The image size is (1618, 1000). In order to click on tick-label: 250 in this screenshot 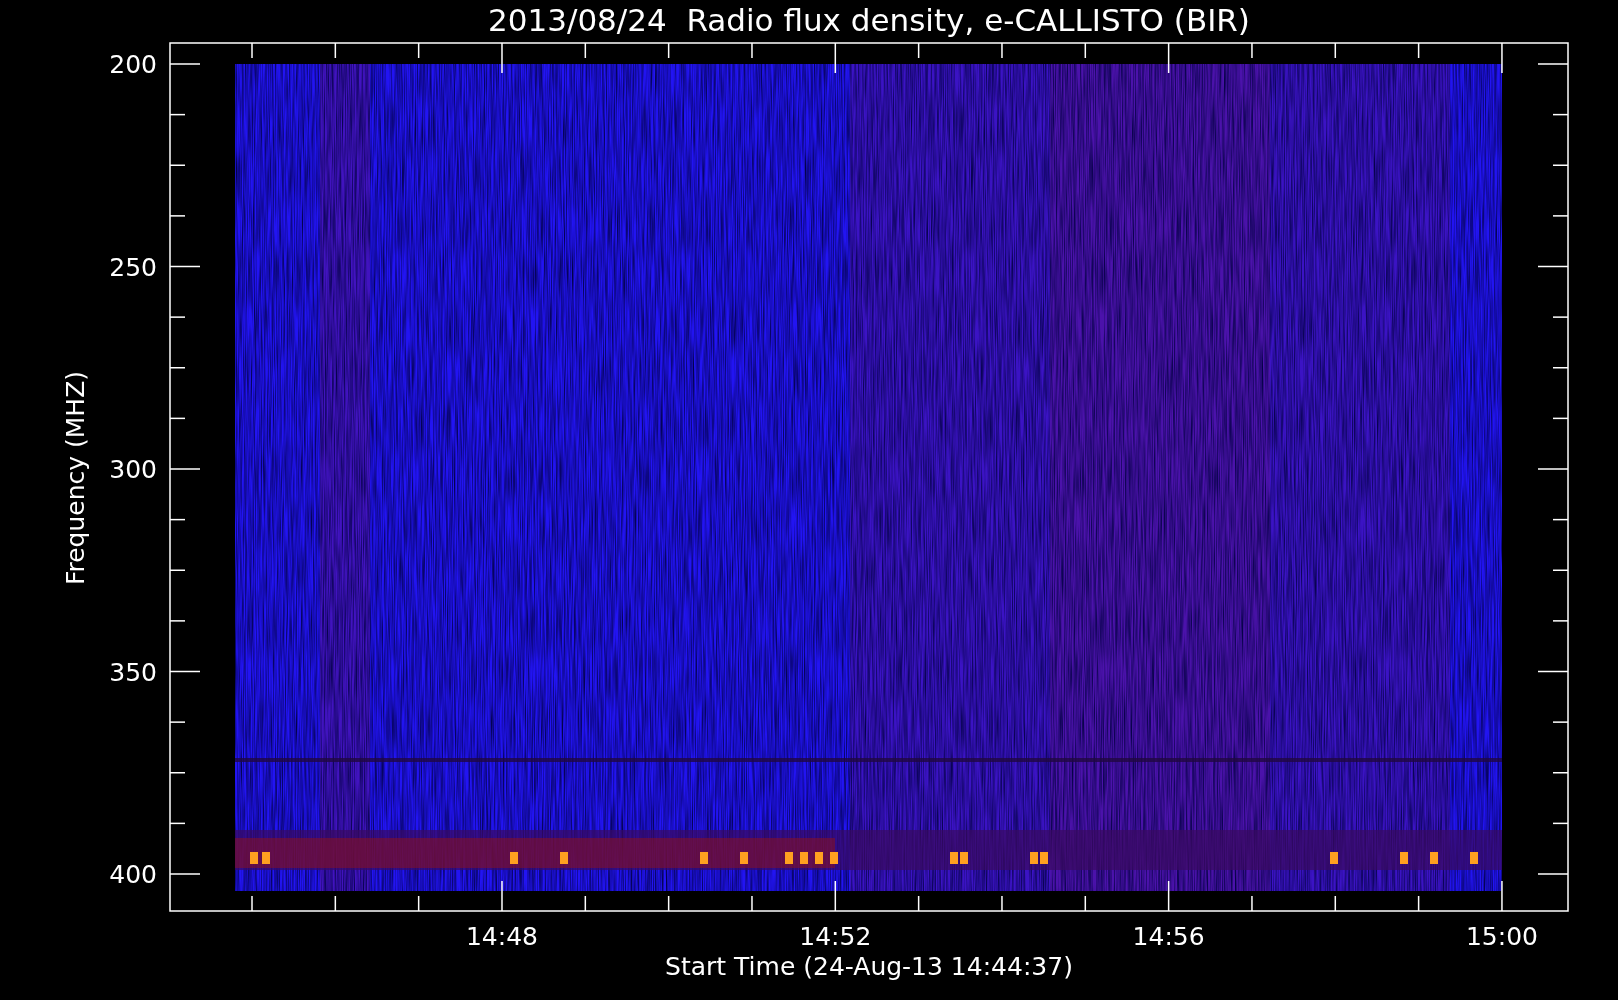, I will do `click(133, 267)`.